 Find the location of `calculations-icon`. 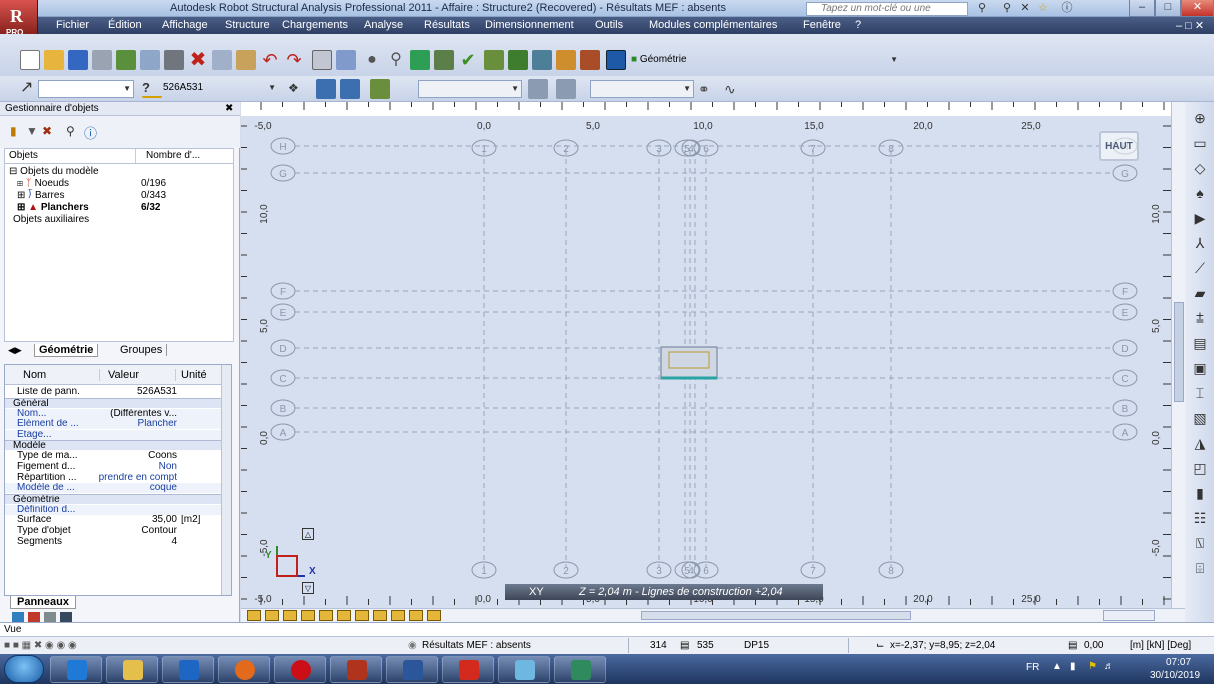

calculations-icon is located at coordinates (346, 60).